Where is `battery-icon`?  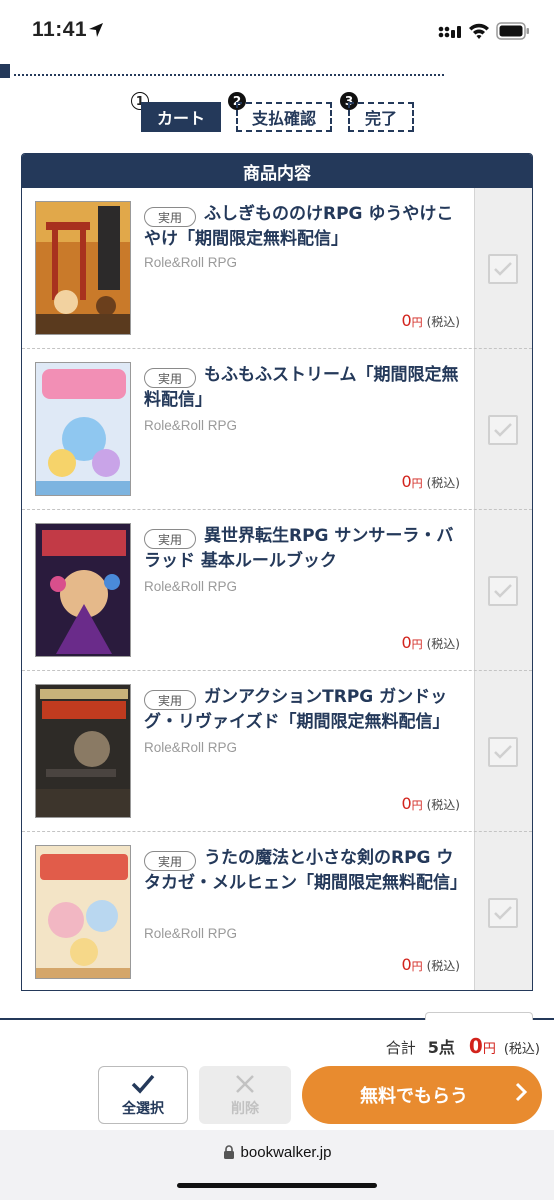
battery-icon is located at coordinates (512, 31).